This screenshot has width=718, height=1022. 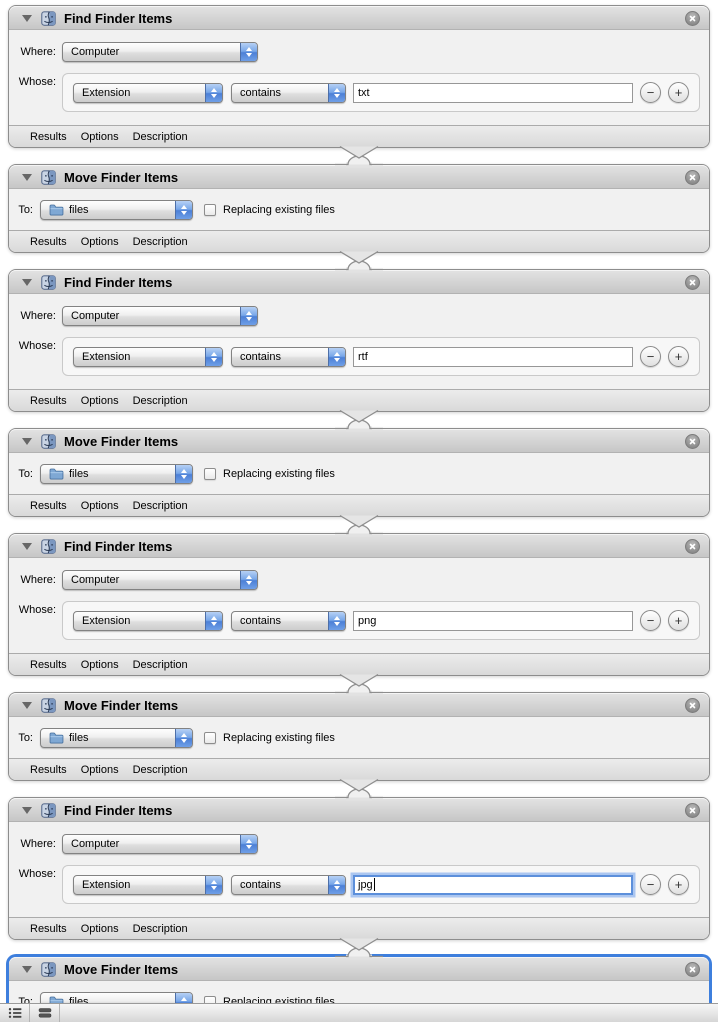 I want to click on folder-icon, so click(x=56, y=474).